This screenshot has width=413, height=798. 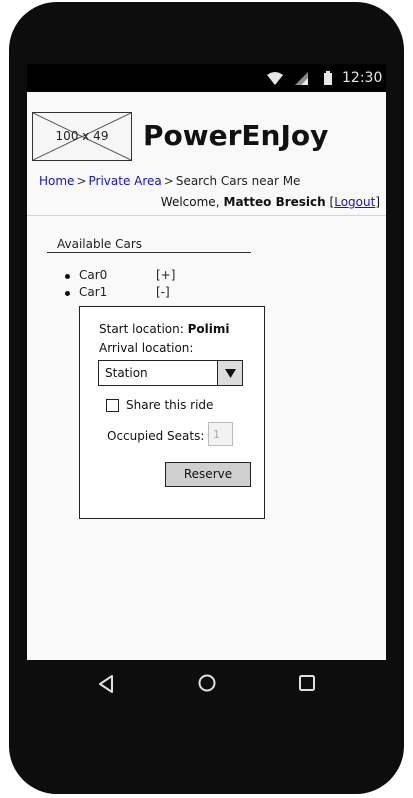 What do you see at coordinates (146, 348) in the screenshot?
I see `arrival-location-label: Arrival location:` at bounding box center [146, 348].